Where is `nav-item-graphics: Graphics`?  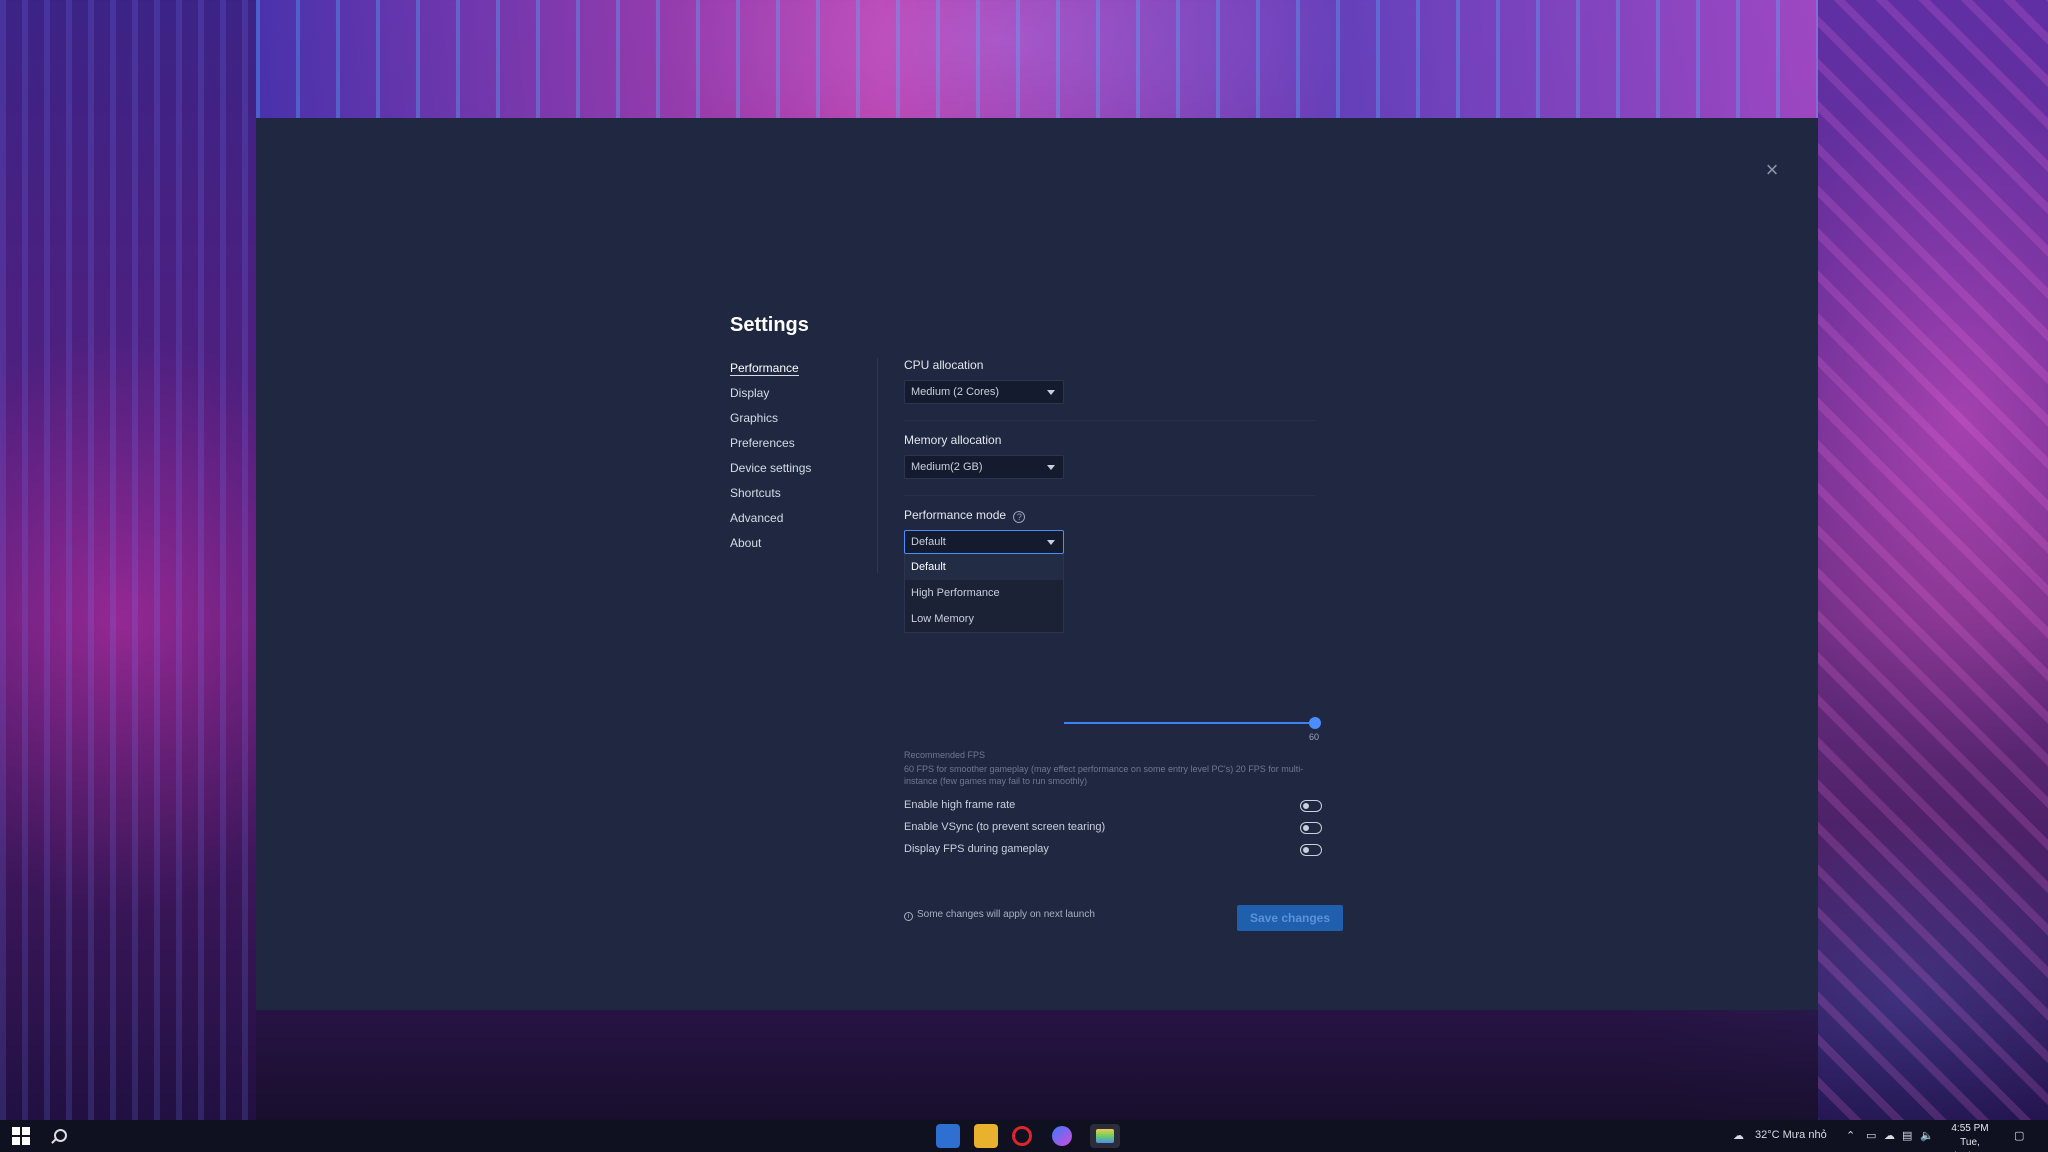 nav-item-graphics: Graphics is located at coordinates (810, 422).